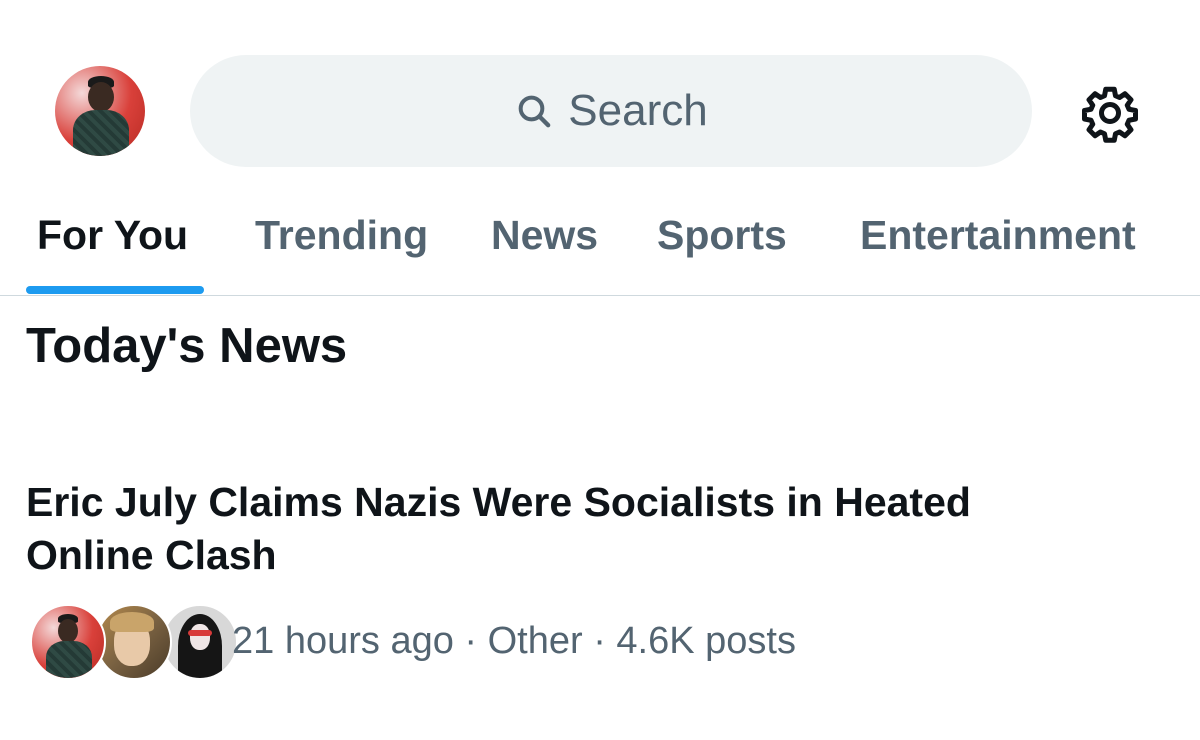 The height and width of the screenshot is (740, 1200). What do you see at coordinates (514, 641) in the screenshot?
I see `news-meta: 21 hours ago · Other · 4.6K posts` at bounding box center [514, 641].